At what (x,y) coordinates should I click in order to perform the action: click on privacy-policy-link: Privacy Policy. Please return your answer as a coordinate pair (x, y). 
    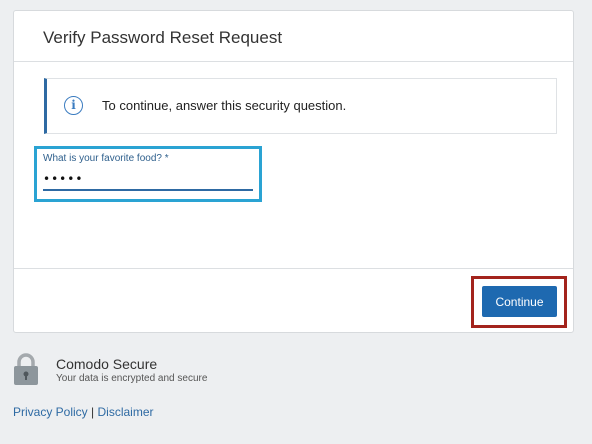
    Looking at the image, I should click on (50, 412).